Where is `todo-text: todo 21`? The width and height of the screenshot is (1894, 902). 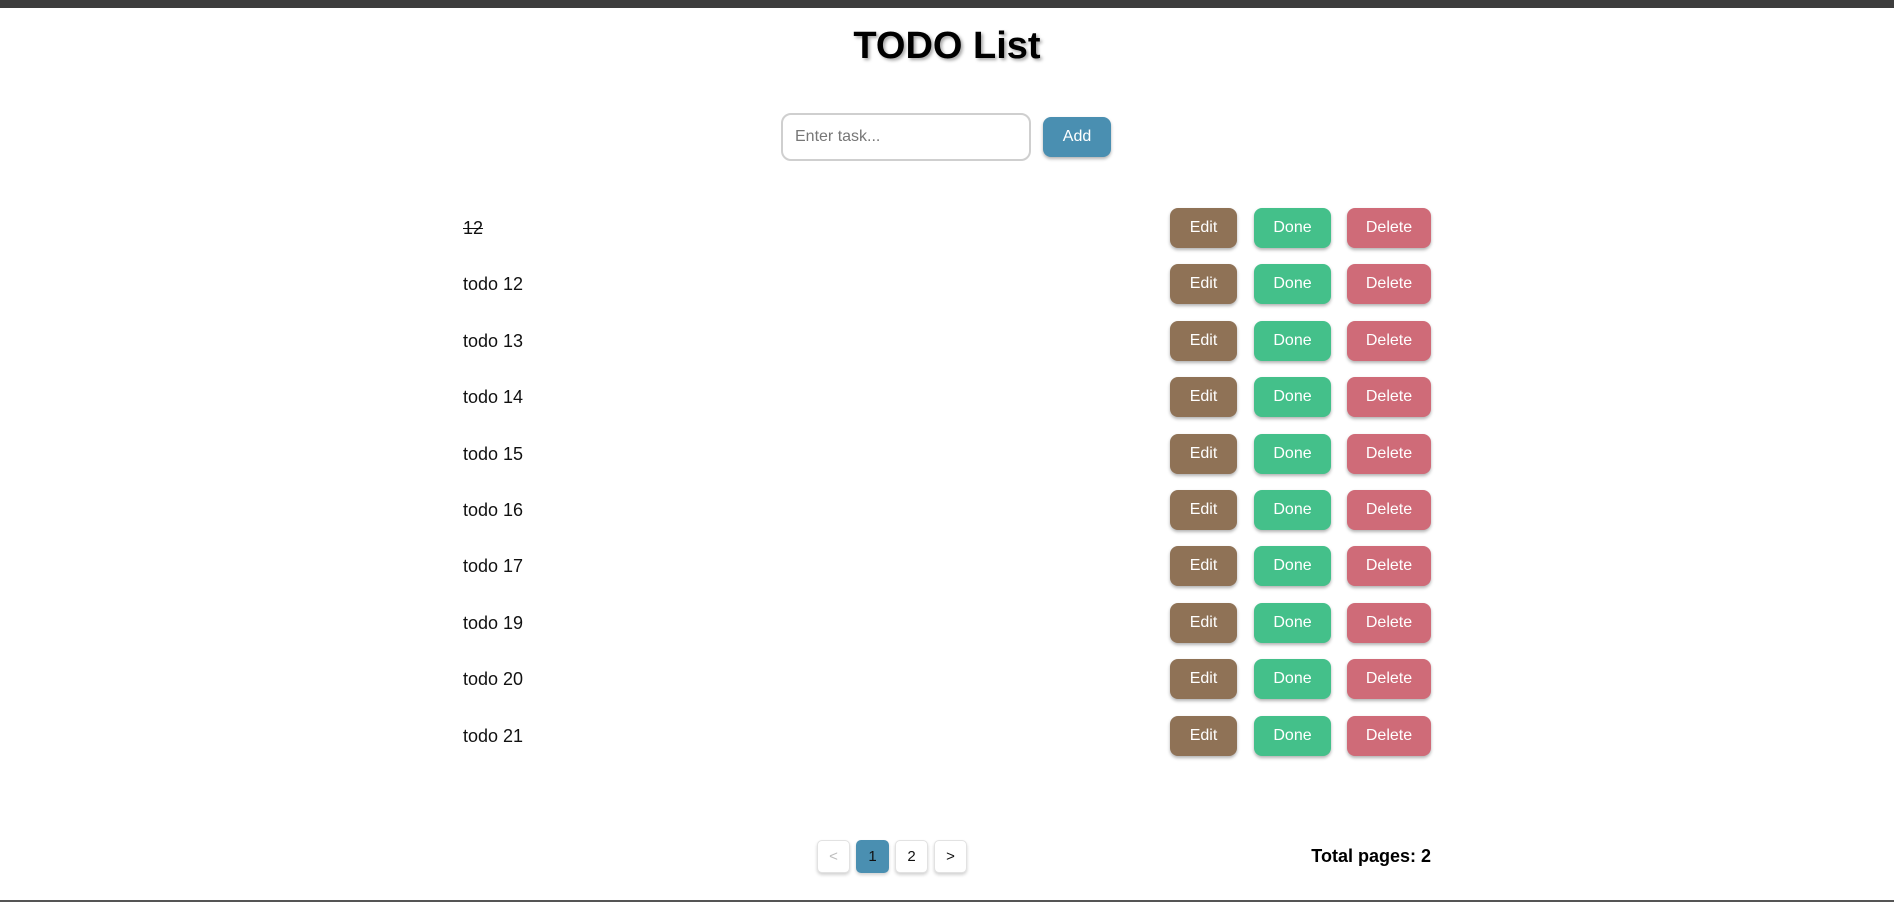 todo-text: todo 21 is located at coordinates (493, 735).